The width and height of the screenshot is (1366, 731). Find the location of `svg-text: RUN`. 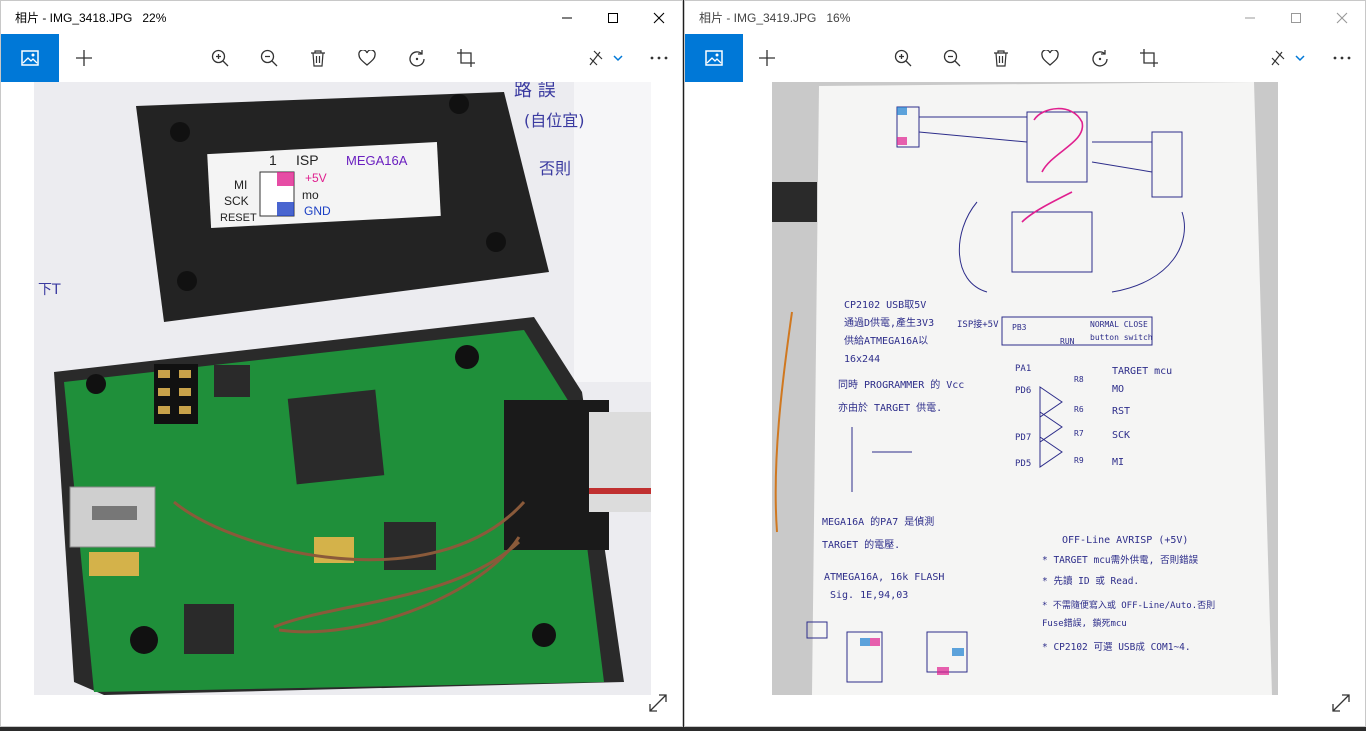

svg-text: RUN is located at coordinates (1067, 341).